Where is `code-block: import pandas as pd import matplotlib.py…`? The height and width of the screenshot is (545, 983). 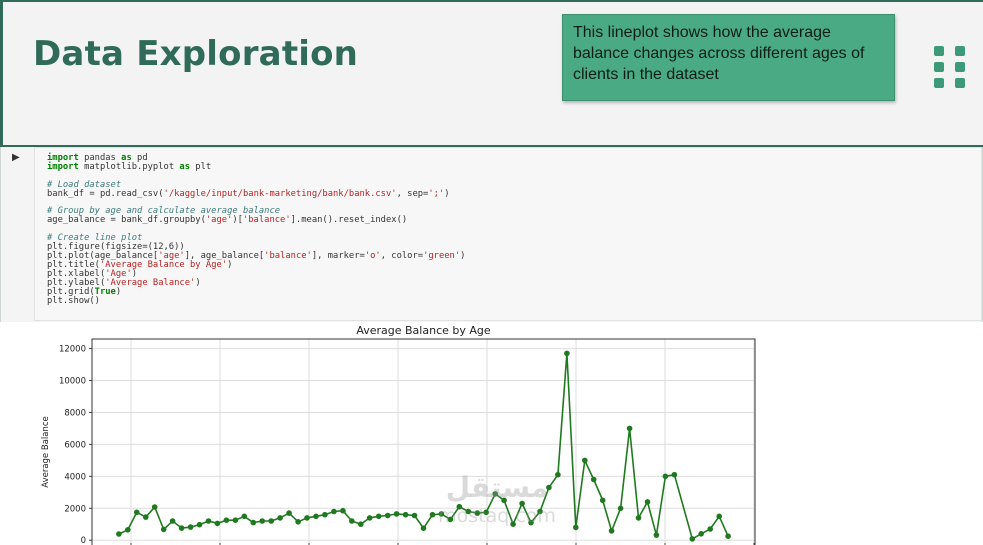 code-block: import pandas as pd import matplotlib.py… is located at coordinates (256, 229).